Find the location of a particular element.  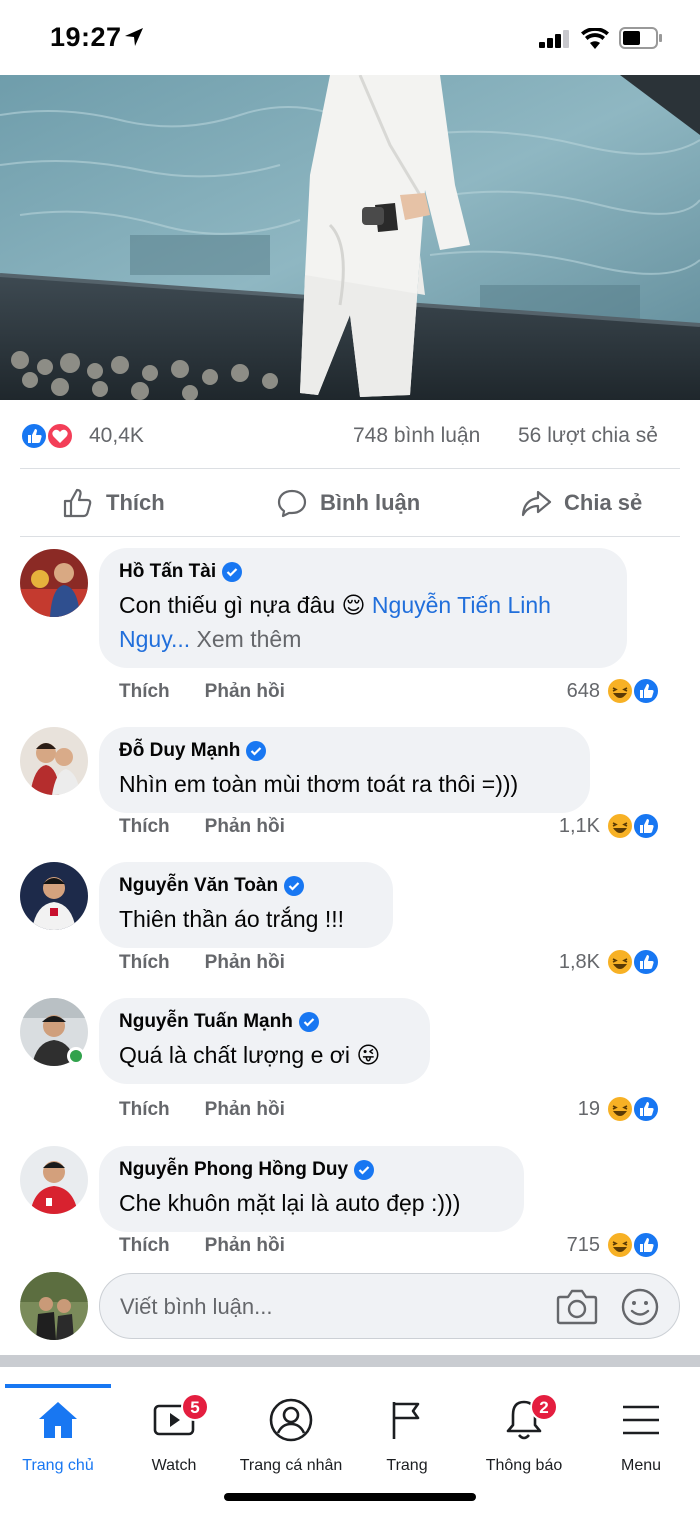

online-status-indicator is located at coordinates (76, 1056).